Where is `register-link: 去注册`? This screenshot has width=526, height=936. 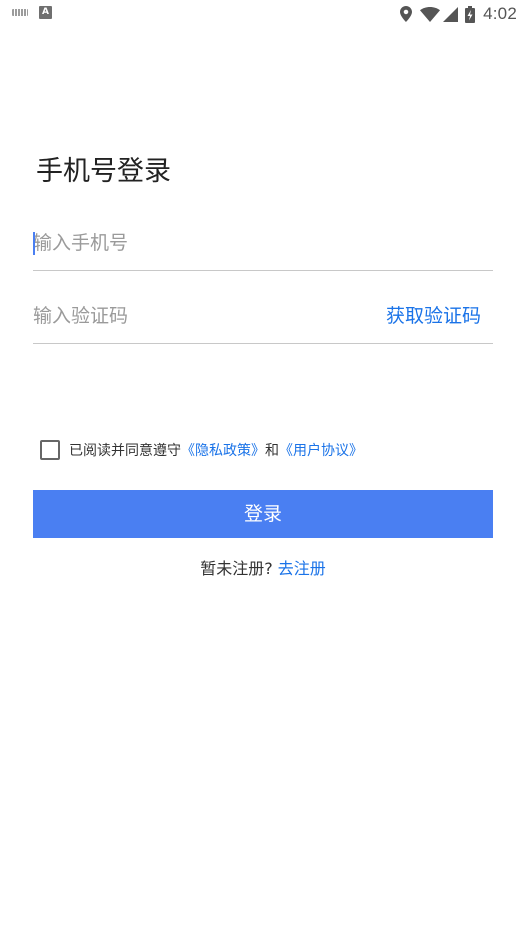
register-link: 去注册 is located at coordinates (302, 568).